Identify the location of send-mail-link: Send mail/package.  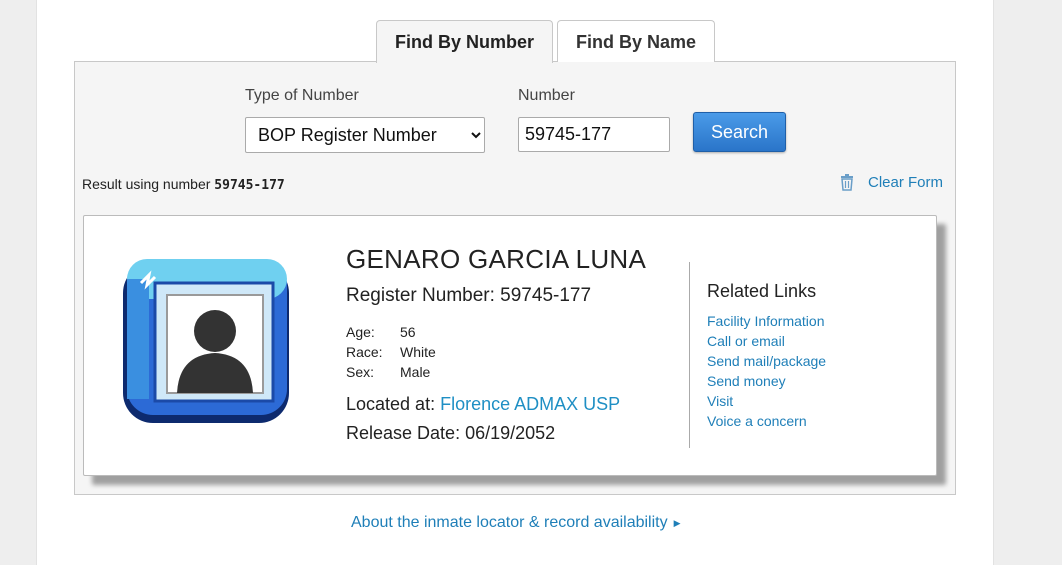
(766, 361).